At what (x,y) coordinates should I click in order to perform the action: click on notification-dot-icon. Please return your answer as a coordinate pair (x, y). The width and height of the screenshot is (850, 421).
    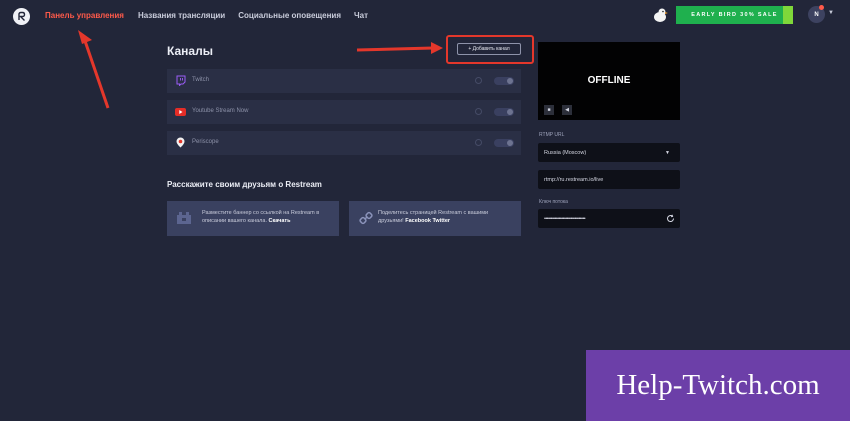
    Looking at the image, I should click on (821, 7).